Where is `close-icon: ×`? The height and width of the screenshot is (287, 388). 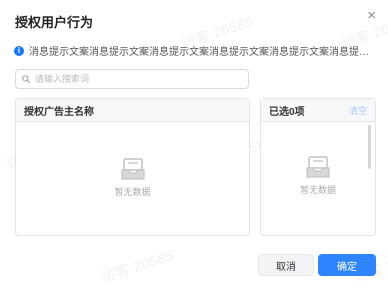 close-icon: × is located at coordinates (371, 15).